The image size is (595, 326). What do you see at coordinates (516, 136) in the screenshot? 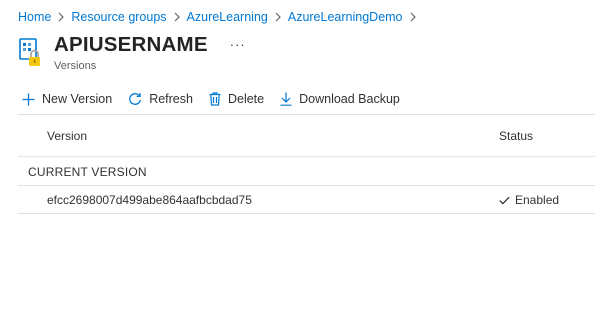
I see `column-header-status: Status` at bounding box center [516, 136].